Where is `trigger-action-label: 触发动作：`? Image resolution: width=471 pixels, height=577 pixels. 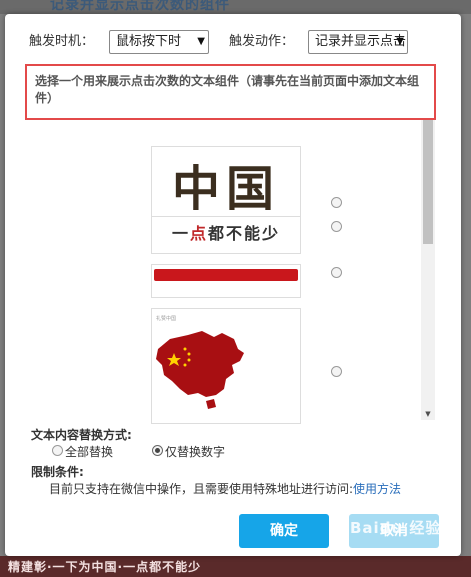 trigger-action-label: 触发动作： is located at coordinates (262, 41).